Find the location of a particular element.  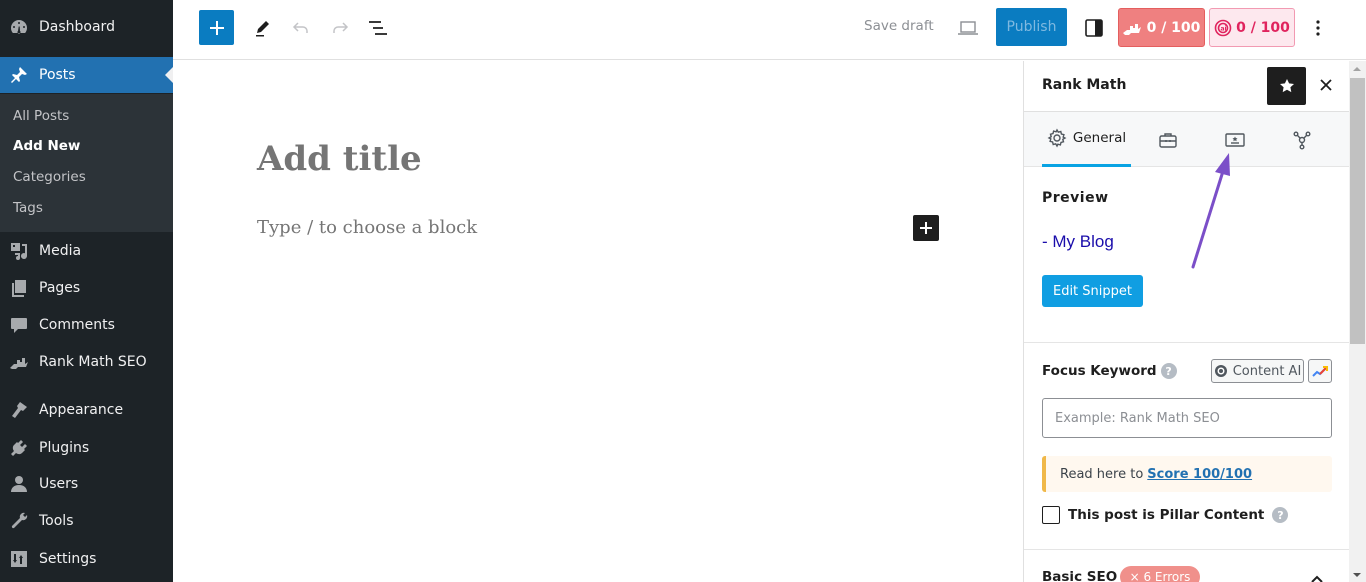

more-vertical-icon is located at coordinates (1318, 28).